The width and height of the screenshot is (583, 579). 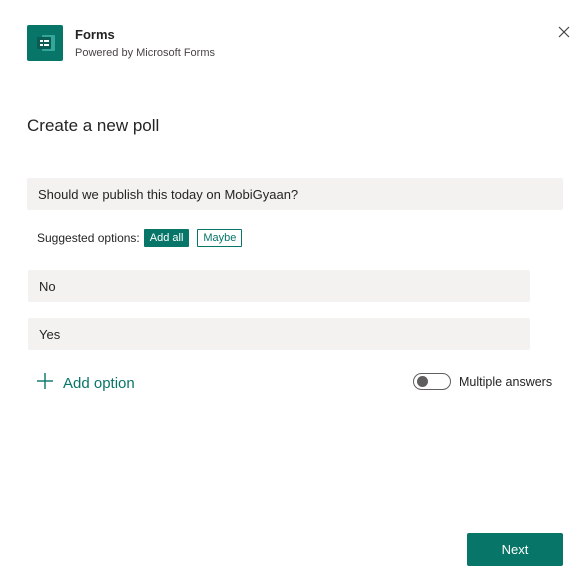 I want to click on suggested-options-label: Suggested options:, so click(x=88, y=238).